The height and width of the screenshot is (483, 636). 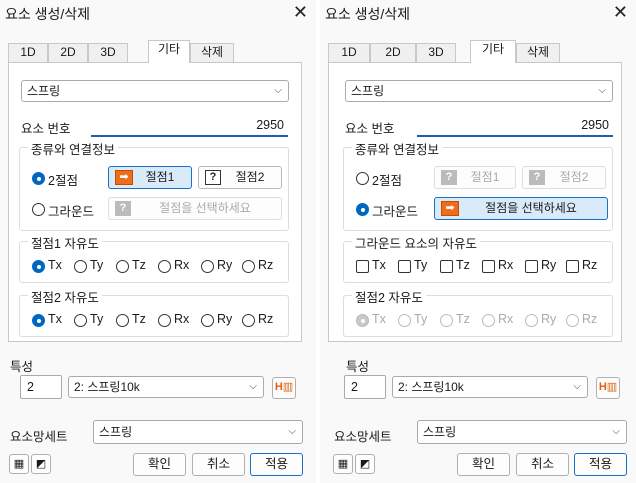 I want to click on select-node-label: 절점을 선택하세요, so click(x=205, y=208).